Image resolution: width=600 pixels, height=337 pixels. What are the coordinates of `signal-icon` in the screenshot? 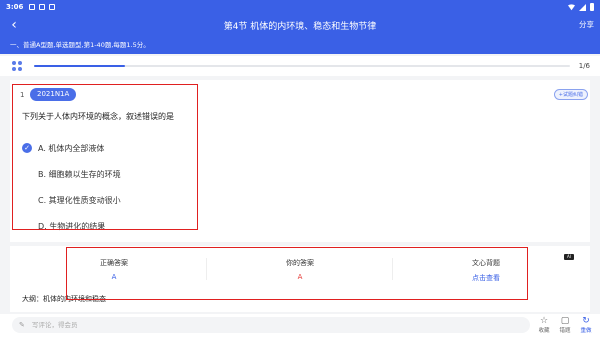 It's located at (582, 7).